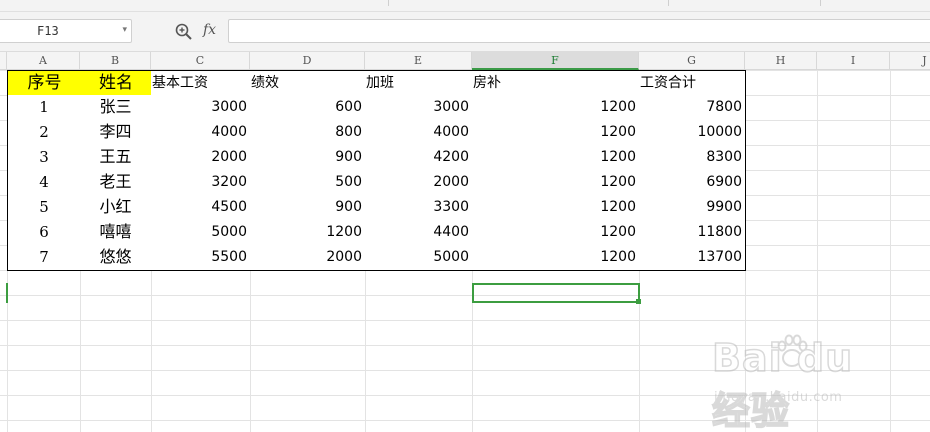 The width and height of the screenshot is (930, 432). What do you see at coordinates (778, 397) in the screenshot?
I see `watermark-url: jingyan.baidu.com` at bounding box center [778, 397].